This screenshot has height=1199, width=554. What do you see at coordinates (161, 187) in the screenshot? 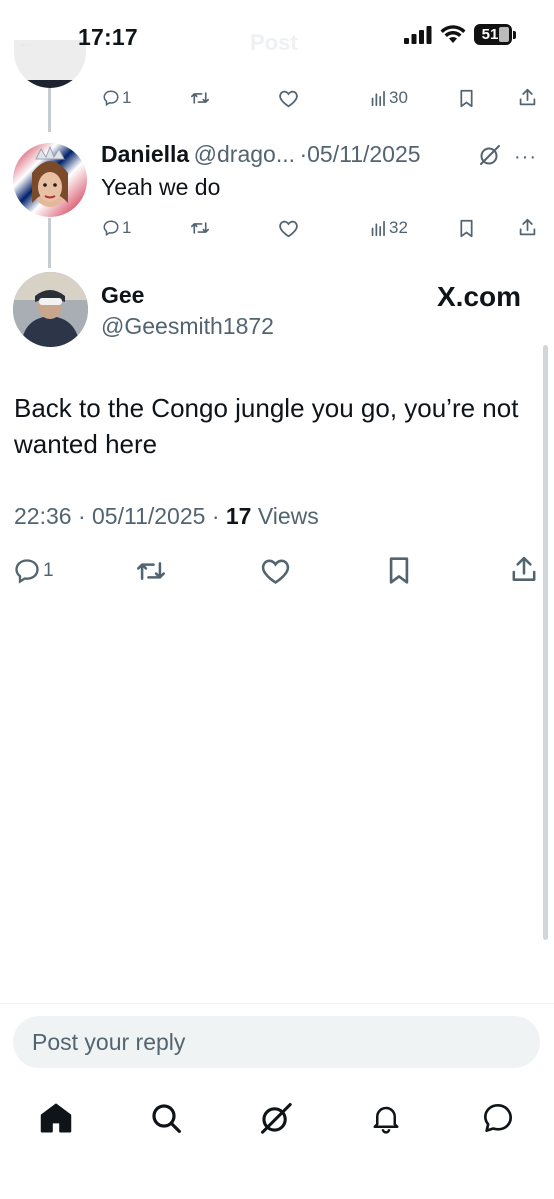
I see `post-text: Yeah we do` at bounding box center [161, 187].